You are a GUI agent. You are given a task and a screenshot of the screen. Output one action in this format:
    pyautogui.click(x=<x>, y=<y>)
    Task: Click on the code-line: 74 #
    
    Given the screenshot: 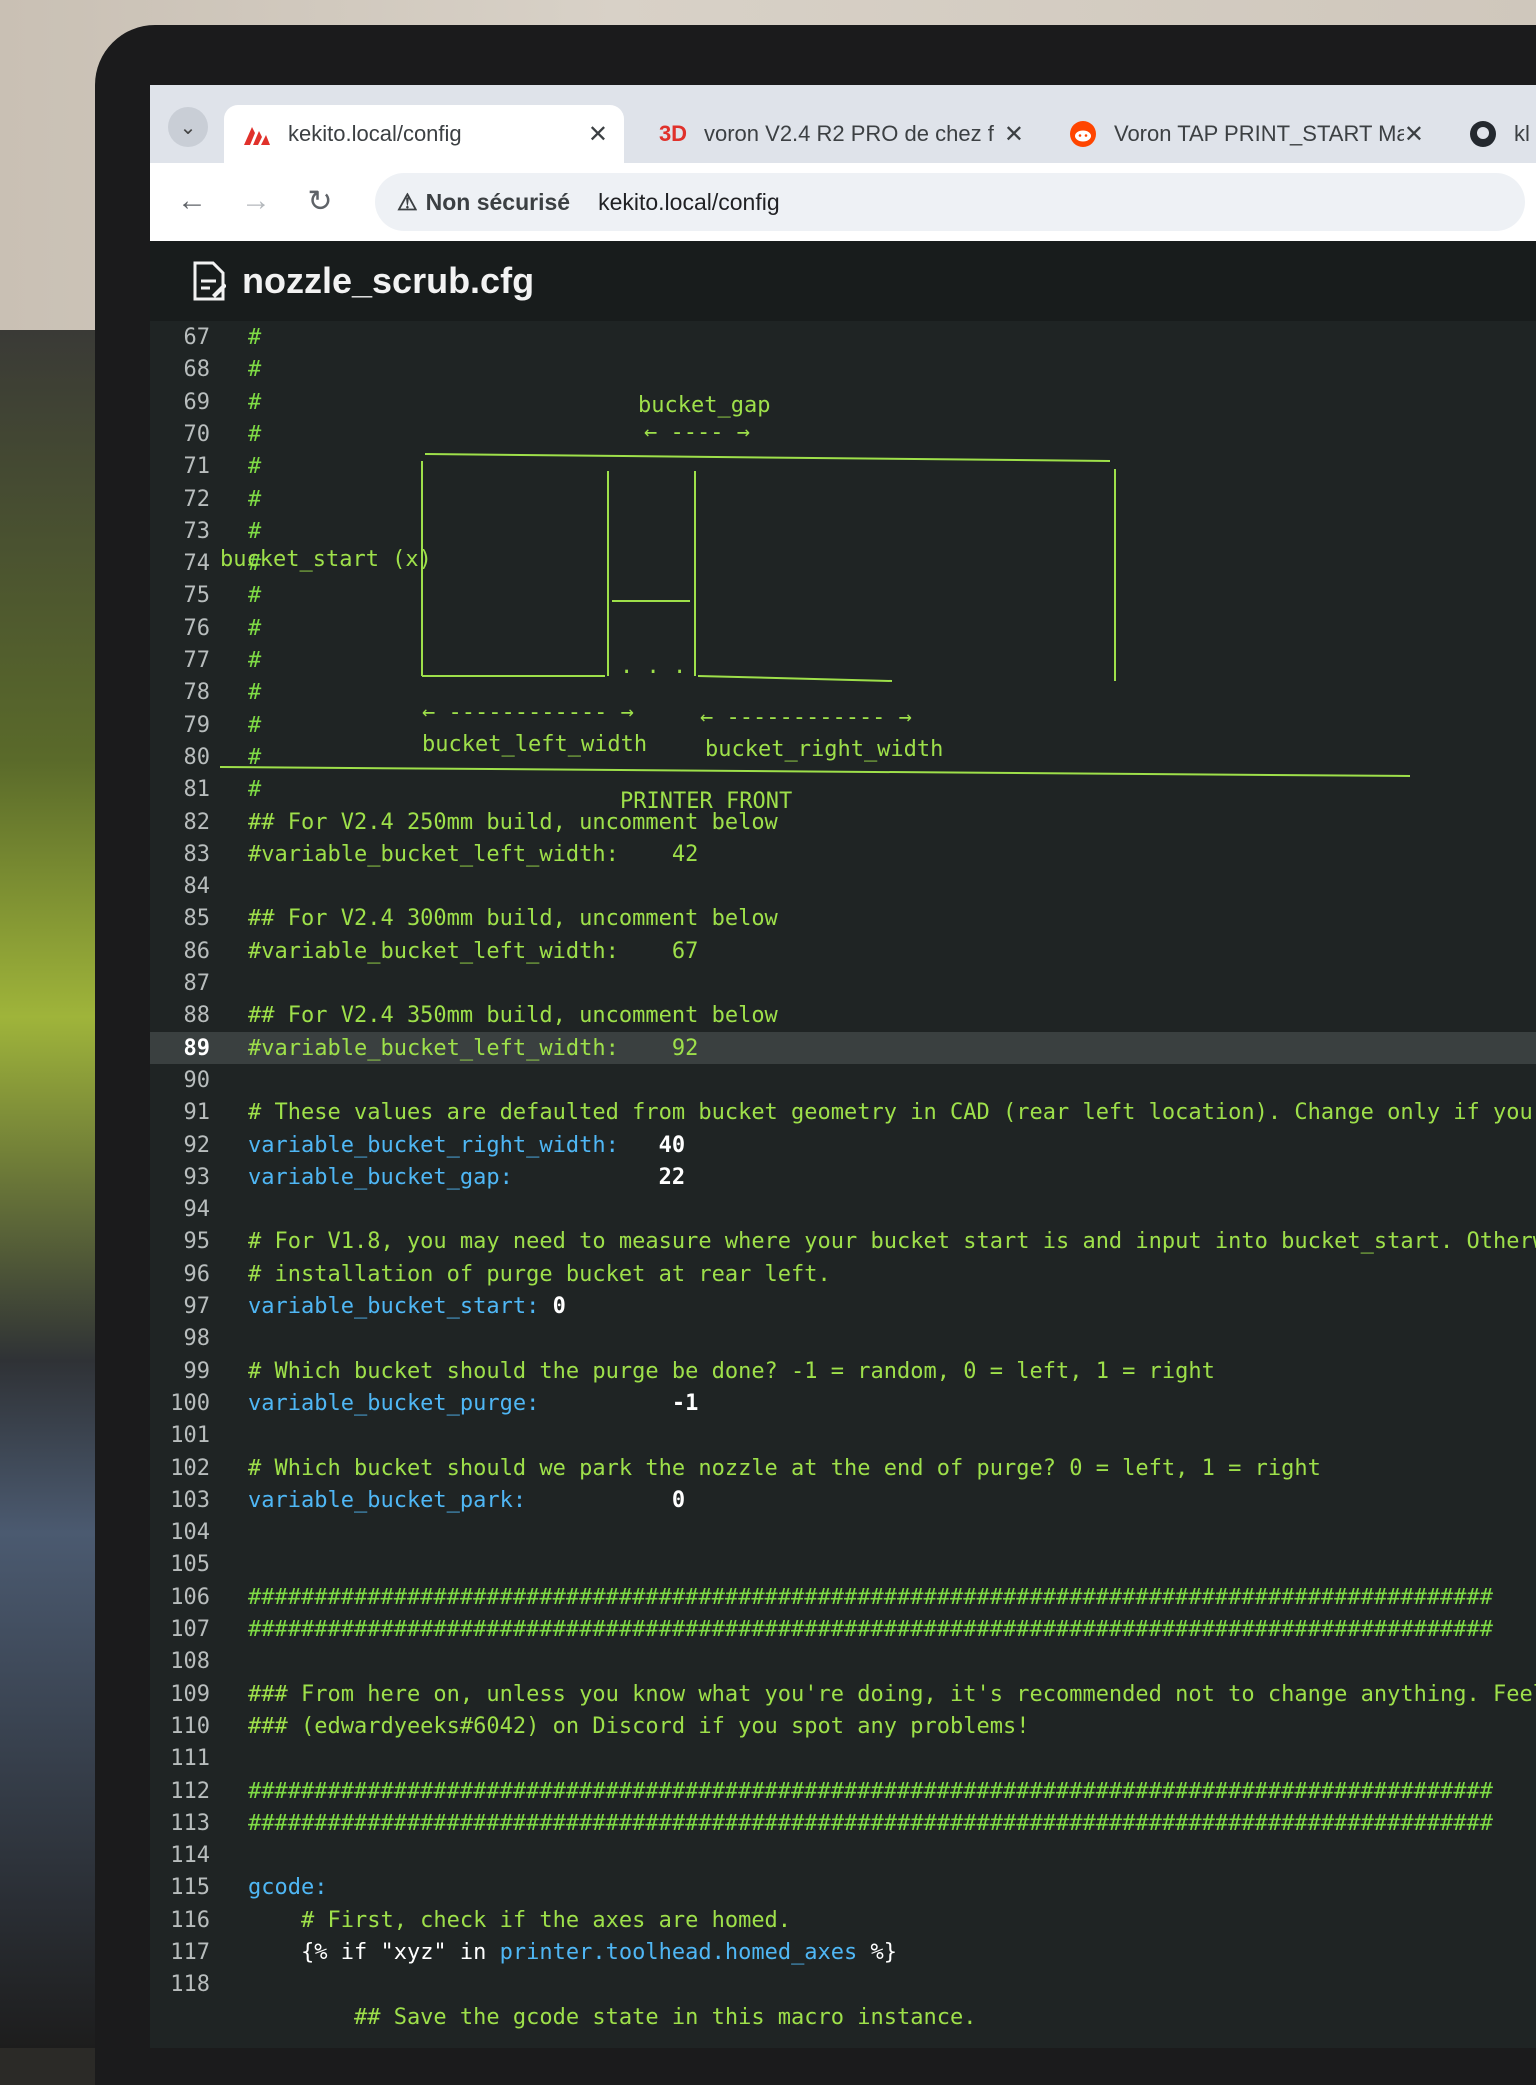 What is the action you would take?
    pyautogui.click(x=843, y=563)
    